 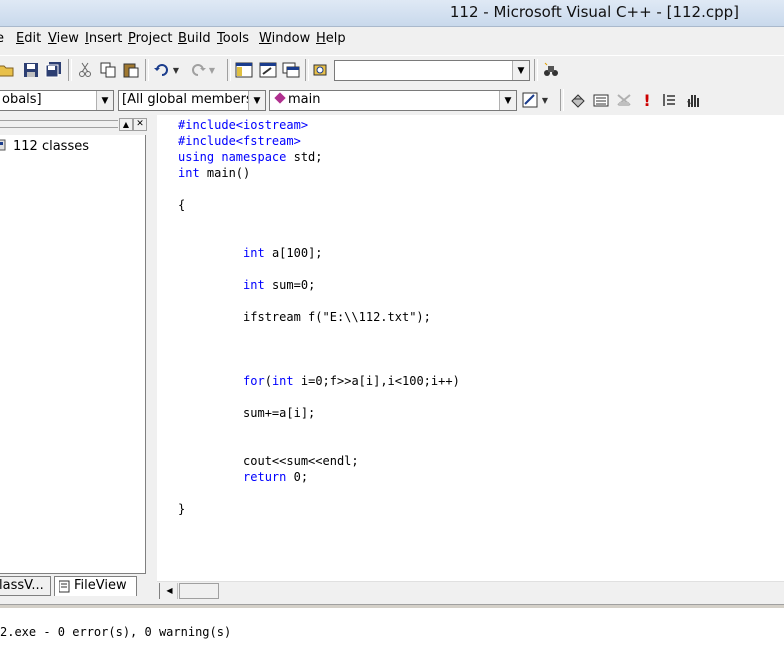 What do you see at coordinates (393, 100) in the screenshot?
I see `function-combo: main ▼` at bounding box center [393, 100].